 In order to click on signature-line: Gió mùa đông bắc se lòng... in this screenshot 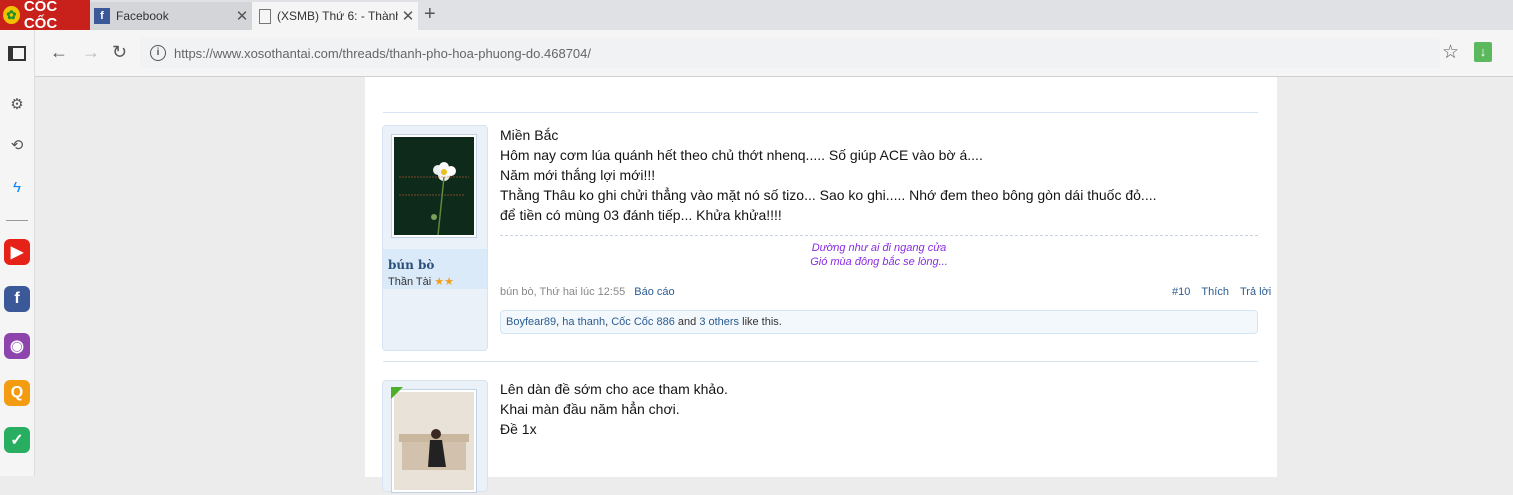, I will do `click(879, 262)`.